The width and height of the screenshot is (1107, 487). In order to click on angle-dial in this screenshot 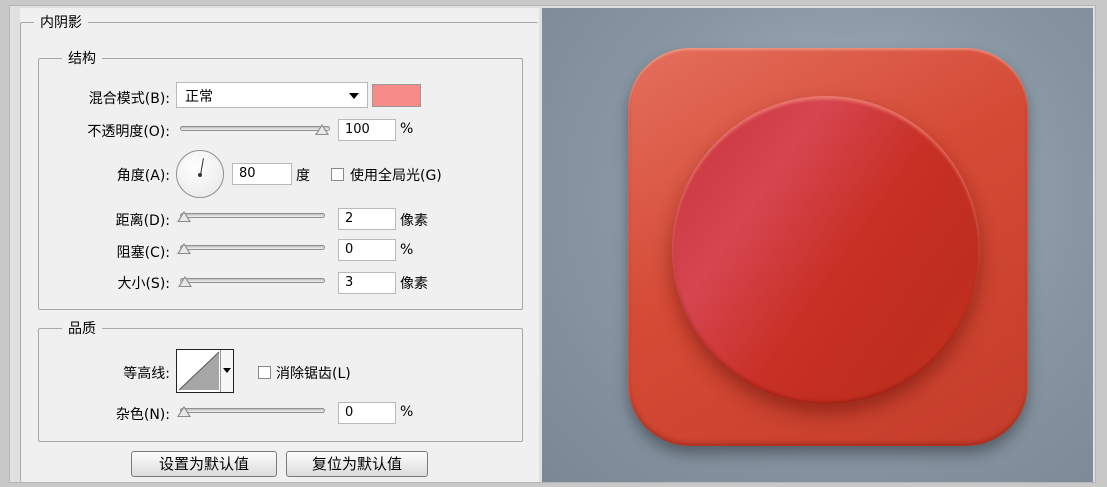, I will do `click(200, 174)`.